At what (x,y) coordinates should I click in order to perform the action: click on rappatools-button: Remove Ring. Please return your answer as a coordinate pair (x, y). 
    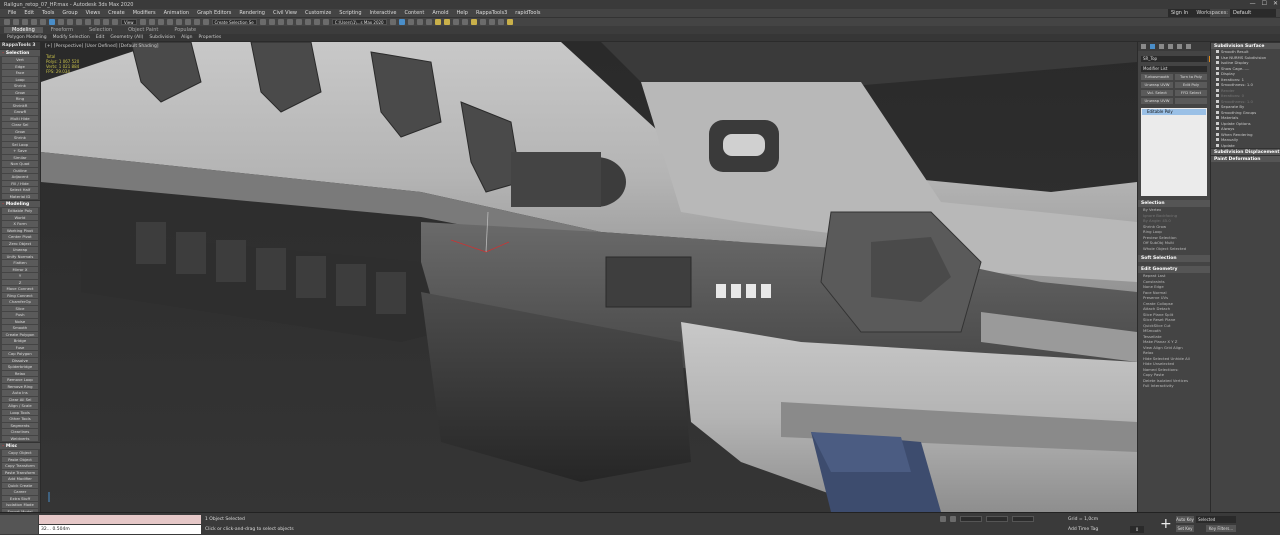
    Looking at the image, I should click on (20, 386).